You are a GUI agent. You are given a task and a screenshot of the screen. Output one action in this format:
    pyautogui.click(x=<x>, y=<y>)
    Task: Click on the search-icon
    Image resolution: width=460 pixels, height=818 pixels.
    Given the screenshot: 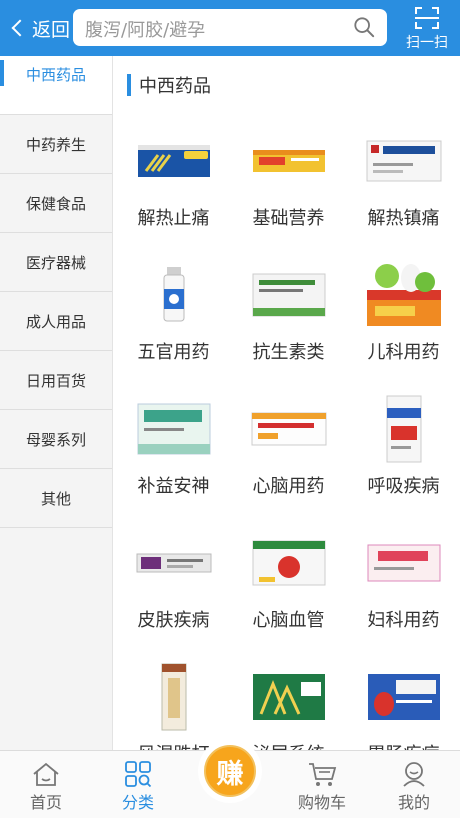 What is the action you would take?
    pyautogui.click(x=364, y=27)
    